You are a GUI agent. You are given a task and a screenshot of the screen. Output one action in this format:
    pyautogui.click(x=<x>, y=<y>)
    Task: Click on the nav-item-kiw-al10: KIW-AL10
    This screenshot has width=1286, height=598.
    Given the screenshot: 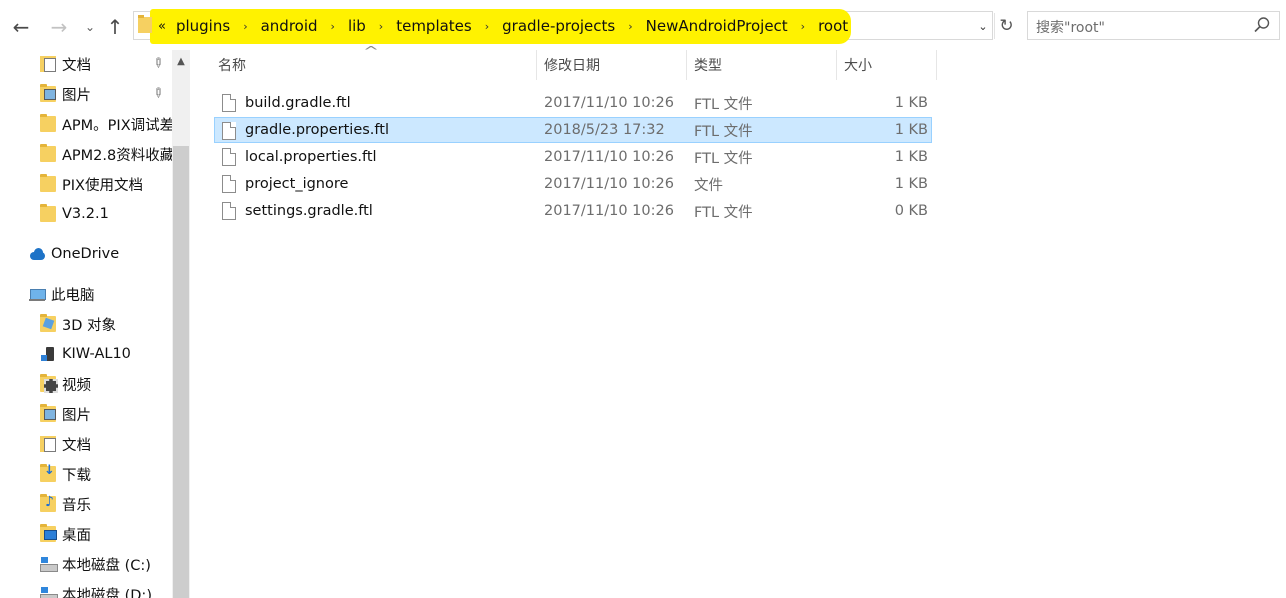 What is the action you would take?
    pyautogui.click(x=106, y=354)
    